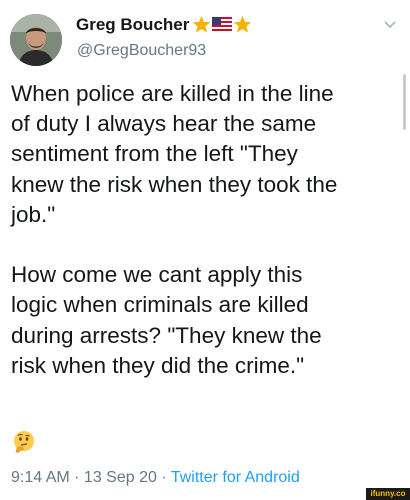 This screenshot has width=410, height=500. What do you see at coordinates (172, 93) in the screenshot?
I see `tweet-line: When police are killed in the line` at bounding box center [172, 93].